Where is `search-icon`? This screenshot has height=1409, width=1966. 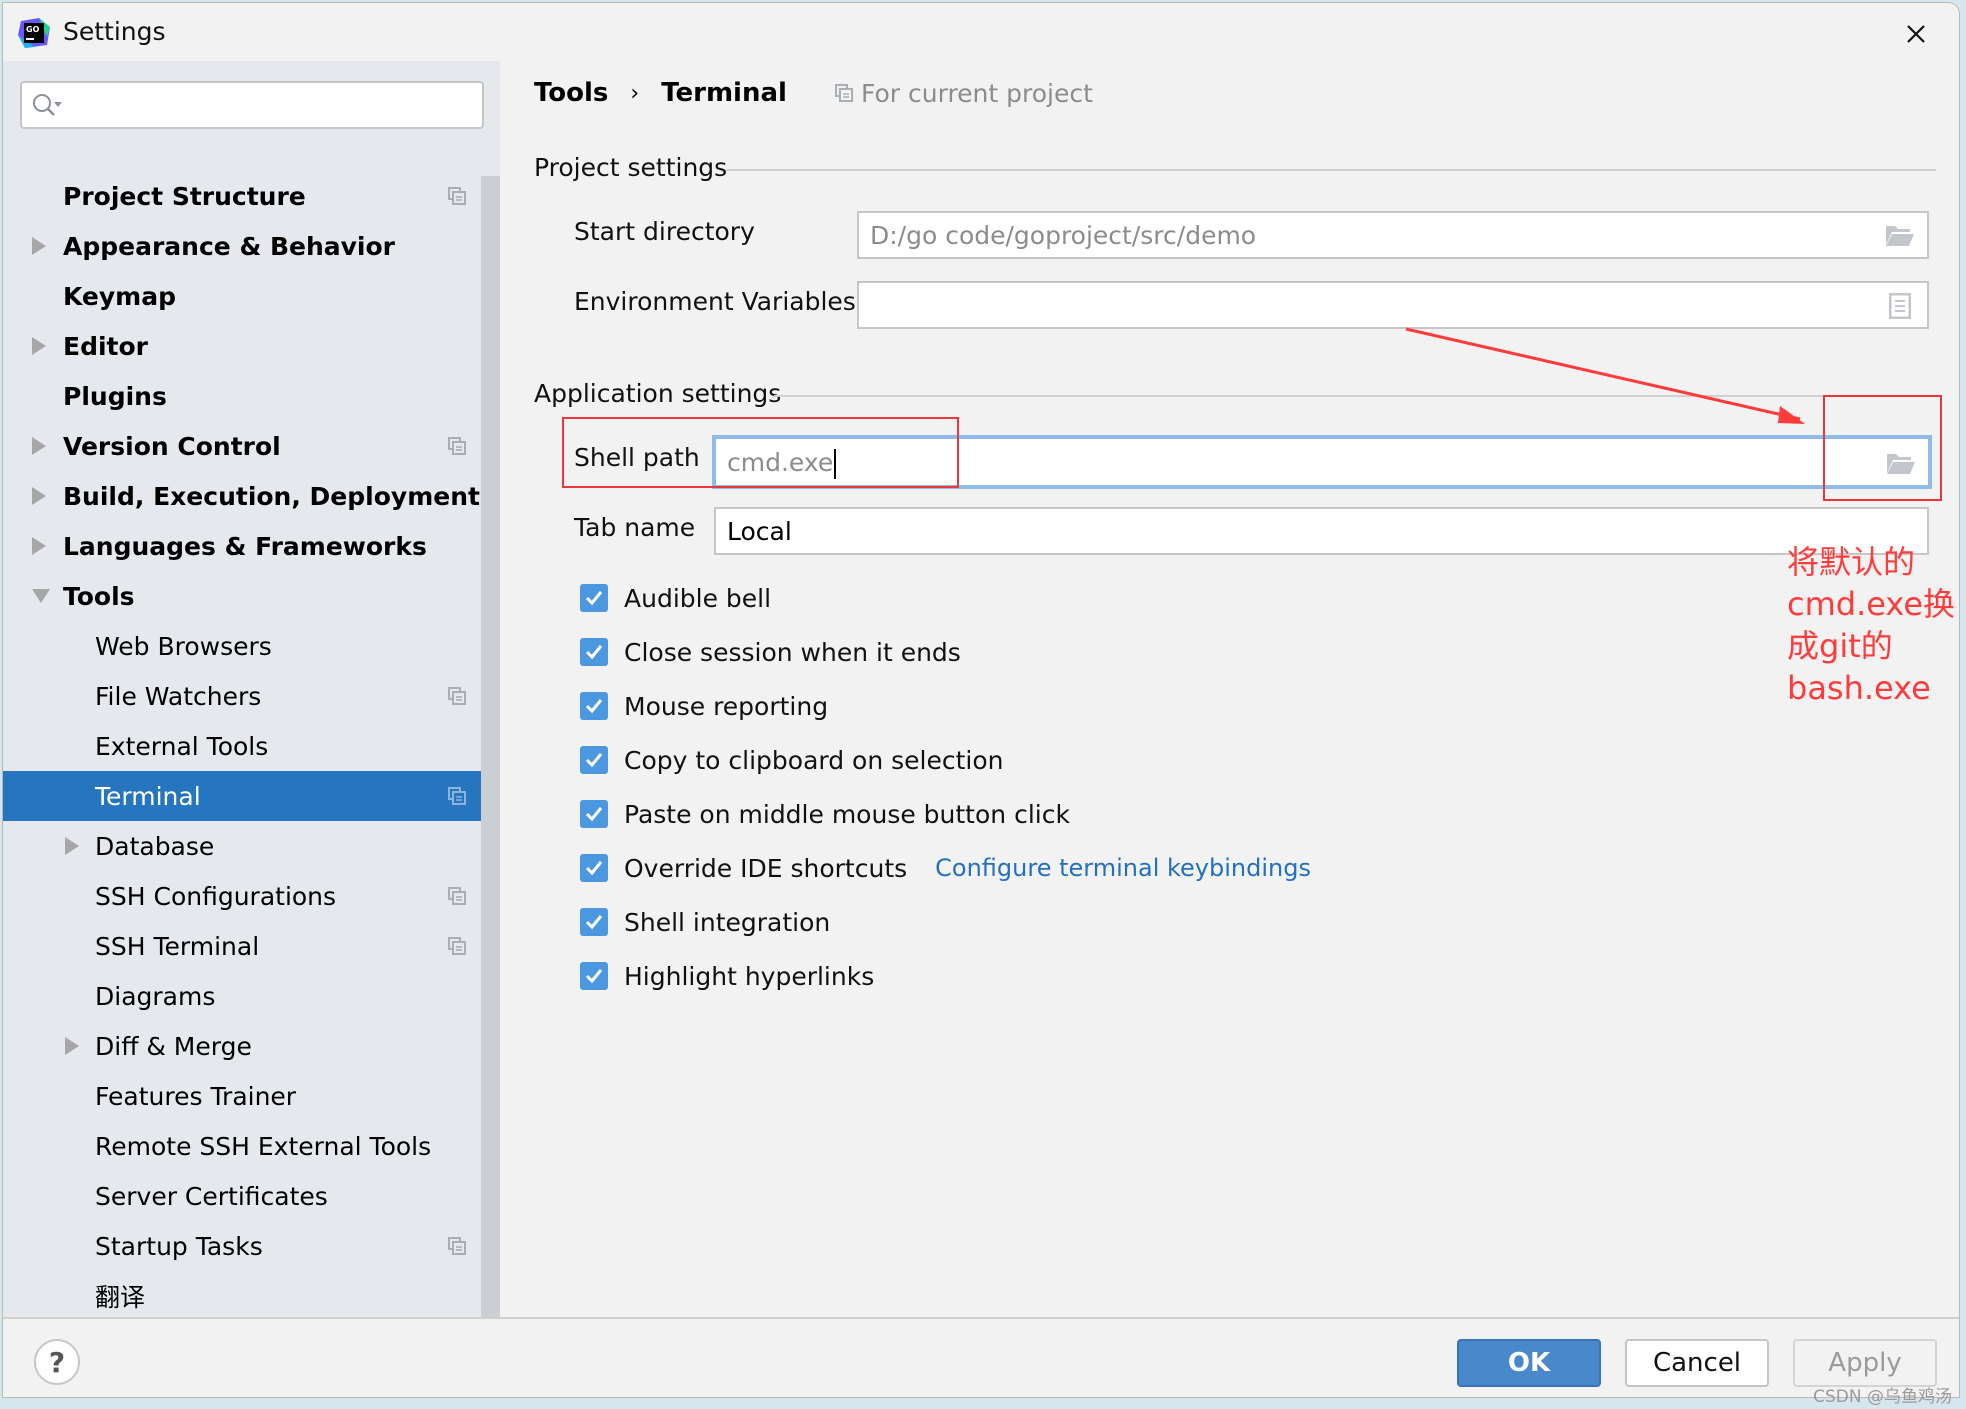 search-icon is located at coordinates (49, 106).